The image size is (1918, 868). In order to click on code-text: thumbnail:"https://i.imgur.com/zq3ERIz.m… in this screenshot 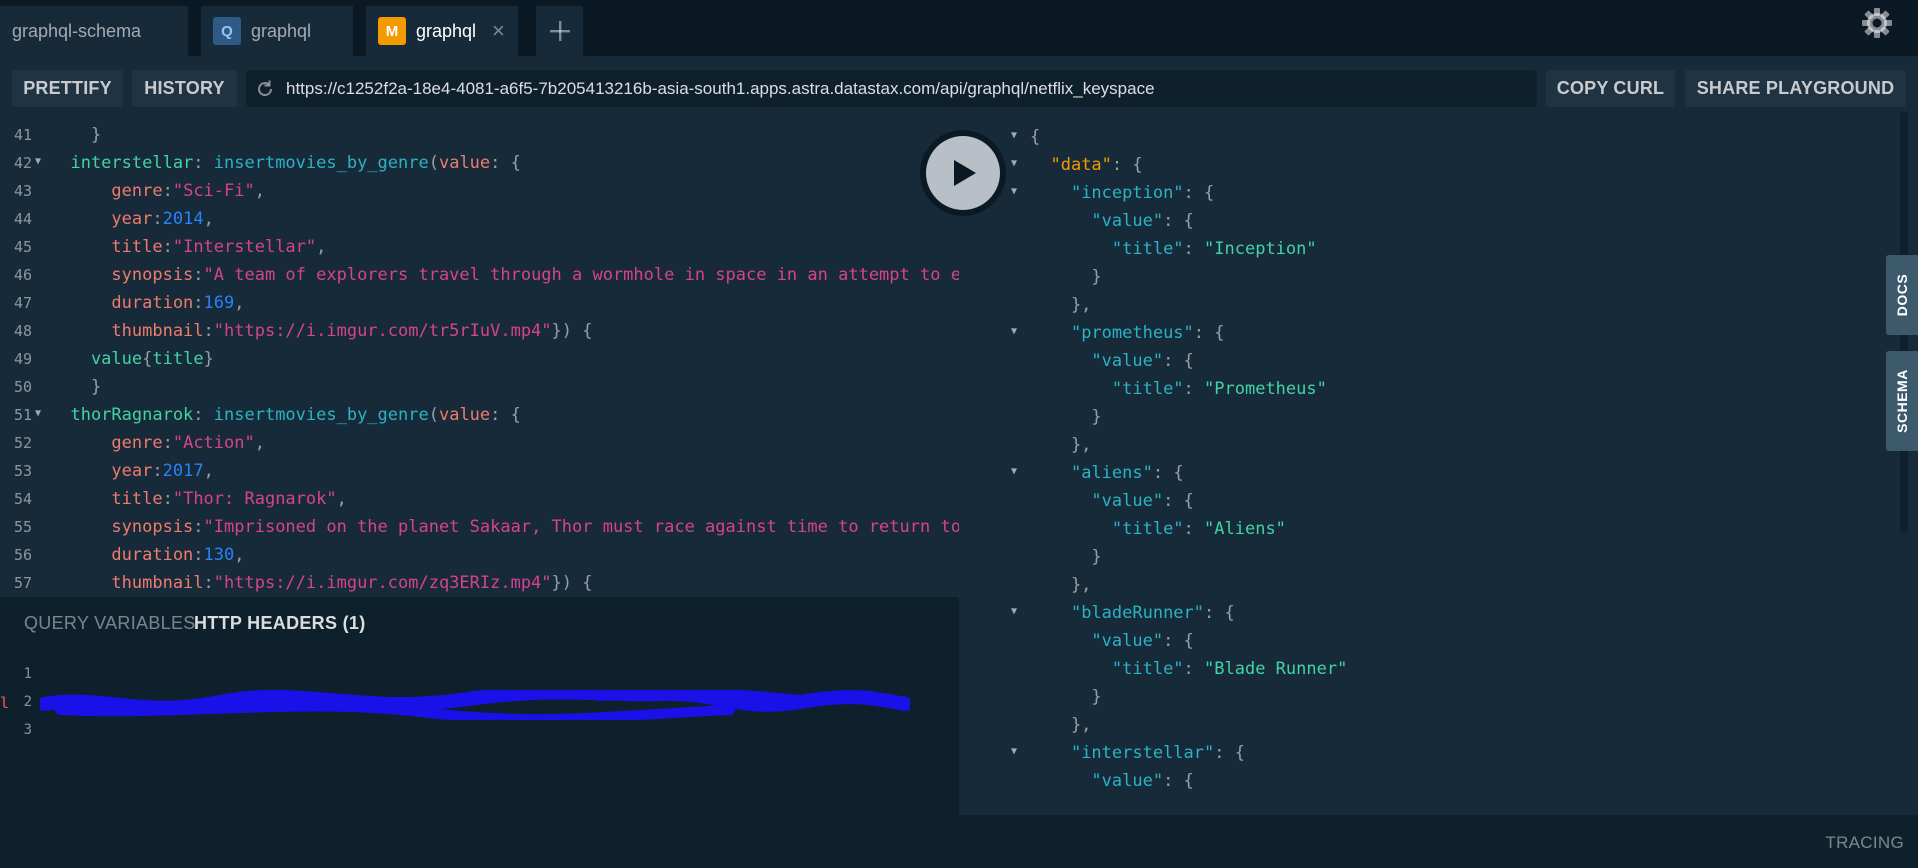, I will do `click(321, 583)`.